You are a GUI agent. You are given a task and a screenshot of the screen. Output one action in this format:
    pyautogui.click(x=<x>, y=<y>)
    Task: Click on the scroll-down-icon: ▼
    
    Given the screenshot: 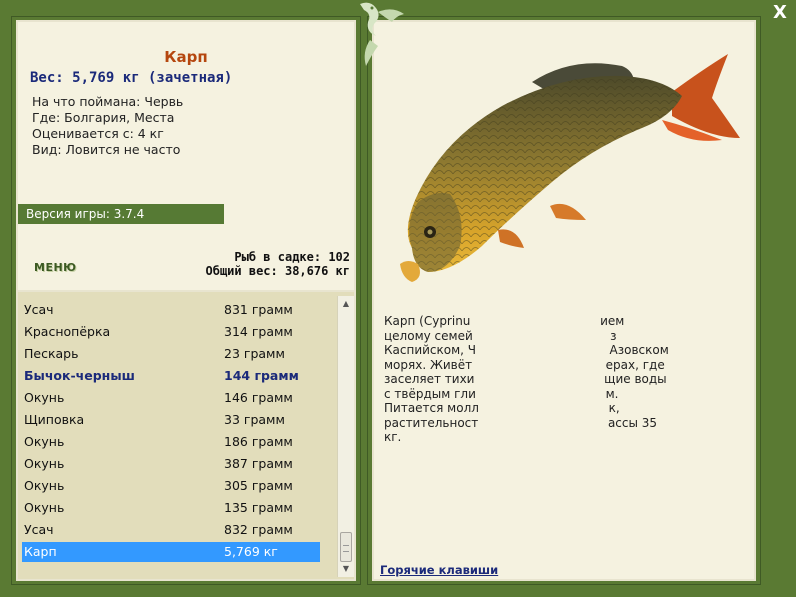 What is the action you would take?
    pyautogui.click(x=346, y=569)
    